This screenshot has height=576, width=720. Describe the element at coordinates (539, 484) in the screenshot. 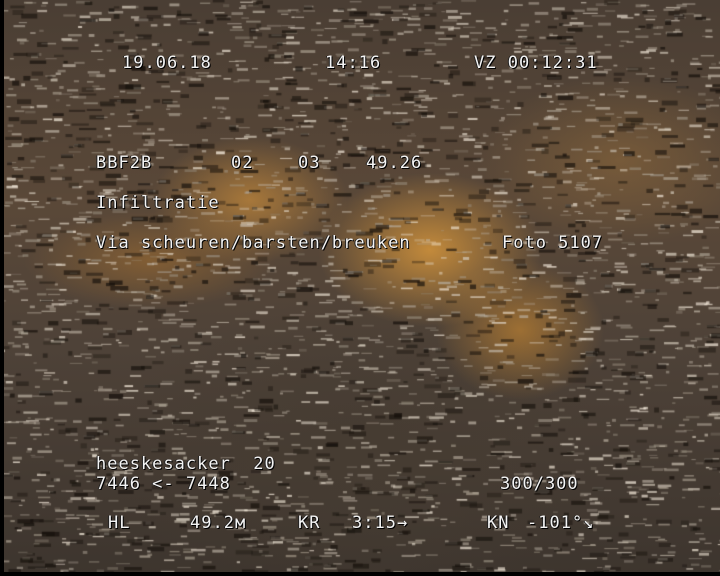

I see `pipe-dimension: 300/300` at that location.